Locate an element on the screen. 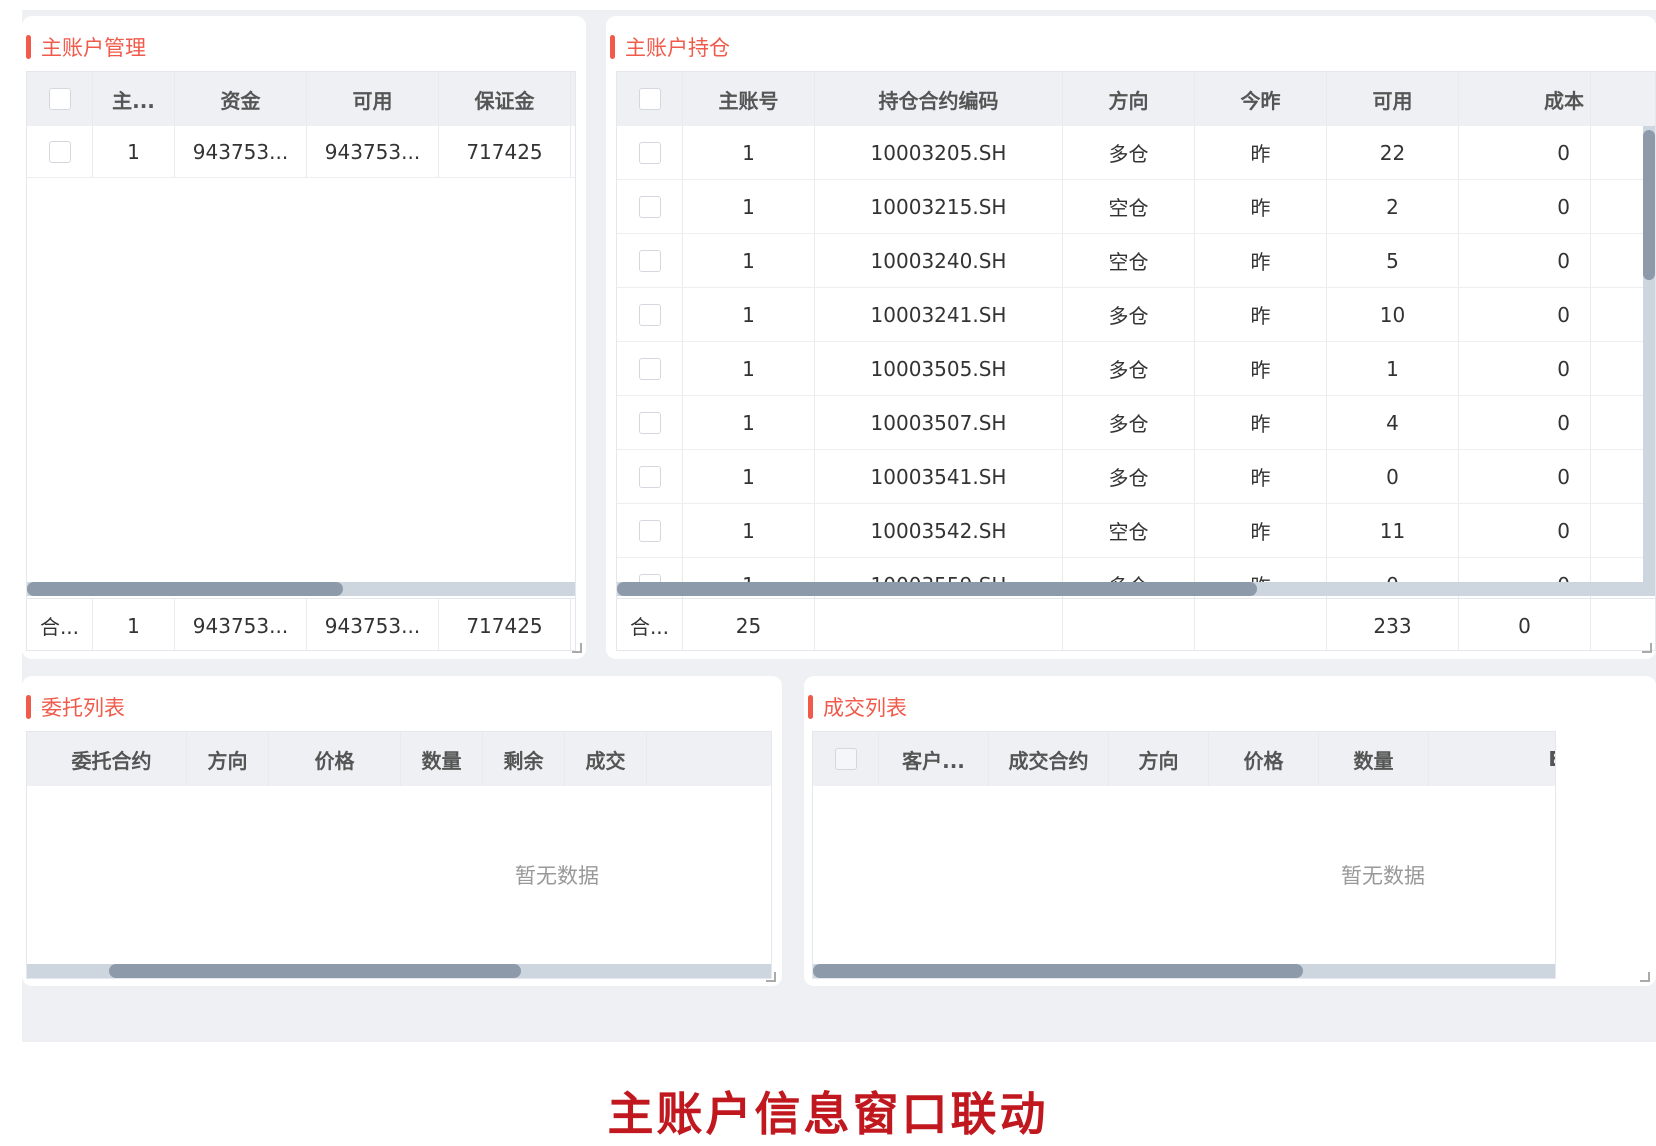  vertical-scrollbar is located at coordinates (1649, 354).